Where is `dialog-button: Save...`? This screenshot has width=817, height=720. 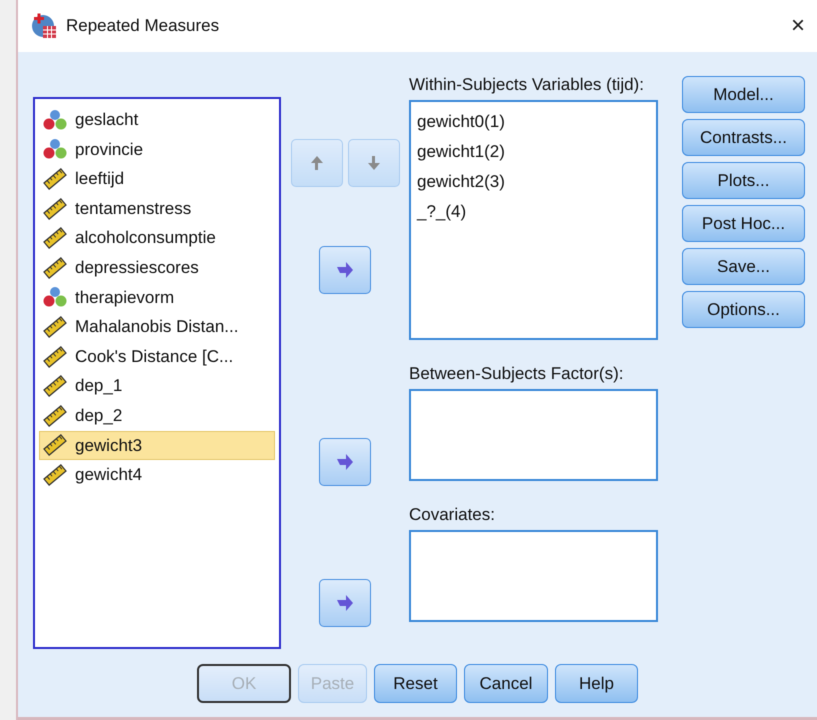
dialog-button: Save... is located at coordinates (743, 266).